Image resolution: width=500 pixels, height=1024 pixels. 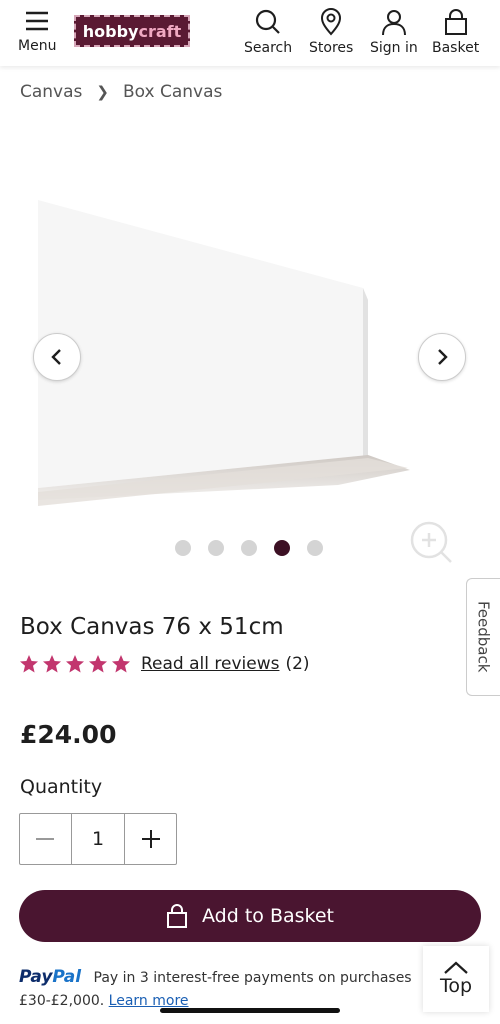 I want to click on paypal-logo-text: Pay, so click(x=36, y=977).